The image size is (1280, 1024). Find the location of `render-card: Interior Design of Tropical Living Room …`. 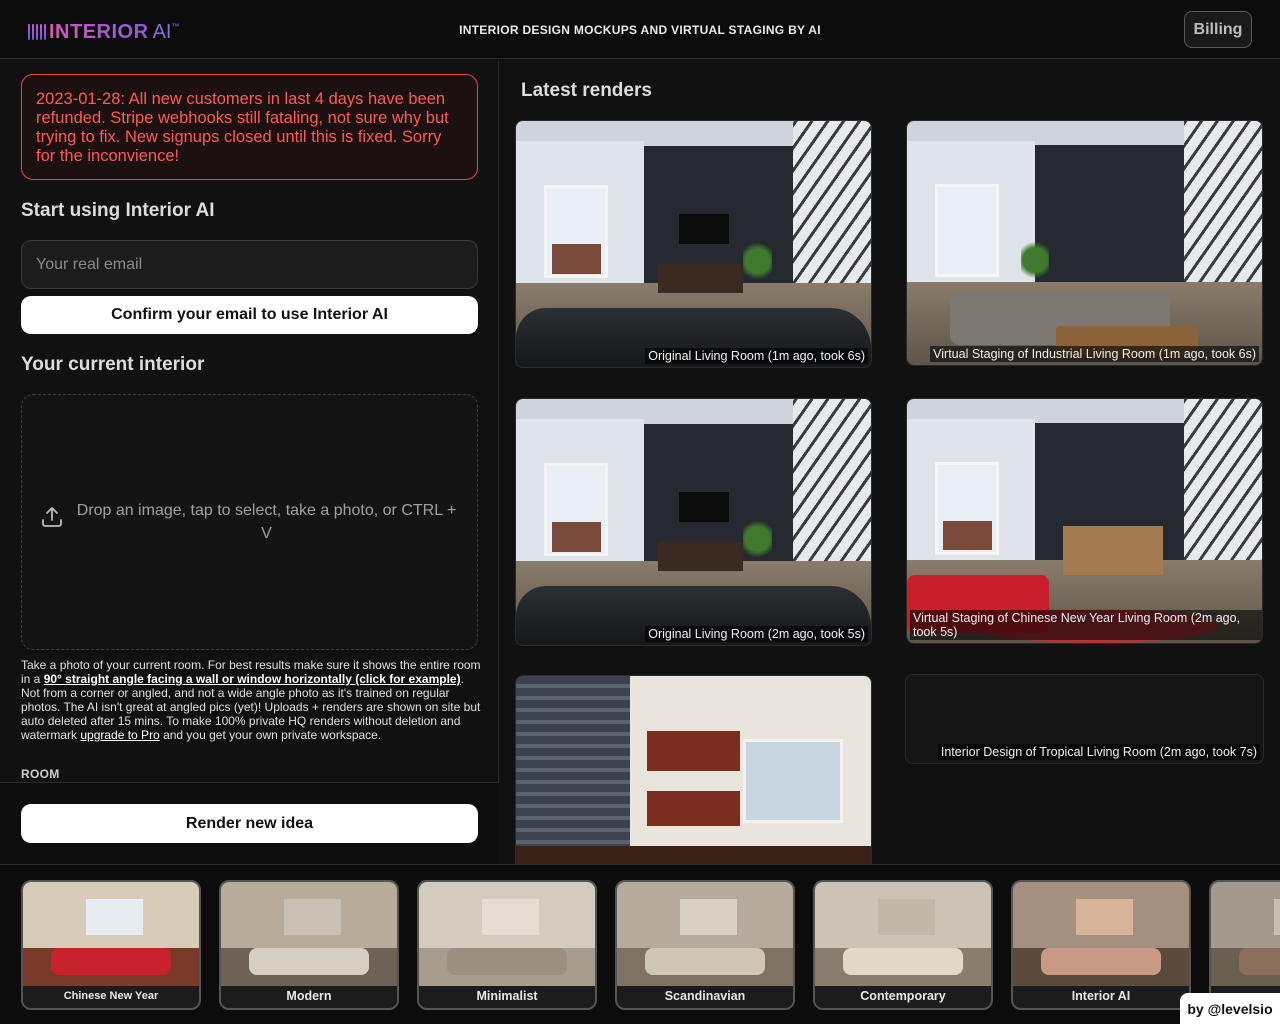

render-card: Interior Design of Tropical Living Room … is located at coordinates (1084, 719).